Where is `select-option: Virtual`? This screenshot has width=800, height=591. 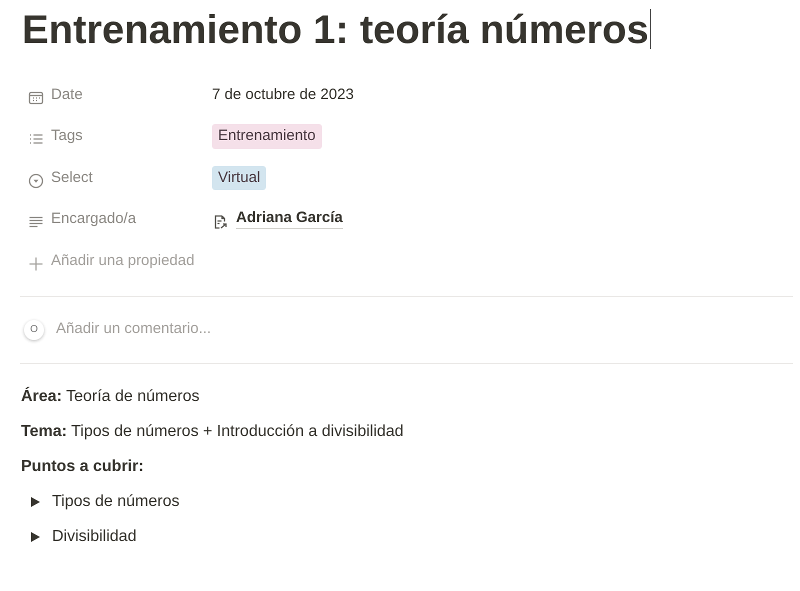
select-option: Virtual is located at coordinates (239, 178).